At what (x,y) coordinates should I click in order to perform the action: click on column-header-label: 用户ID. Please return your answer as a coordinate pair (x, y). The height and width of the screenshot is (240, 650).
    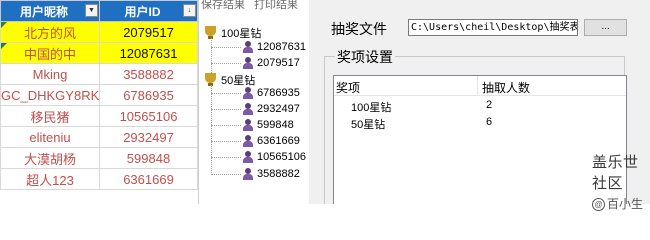
    Looking at the image, I should click on (142, 11).